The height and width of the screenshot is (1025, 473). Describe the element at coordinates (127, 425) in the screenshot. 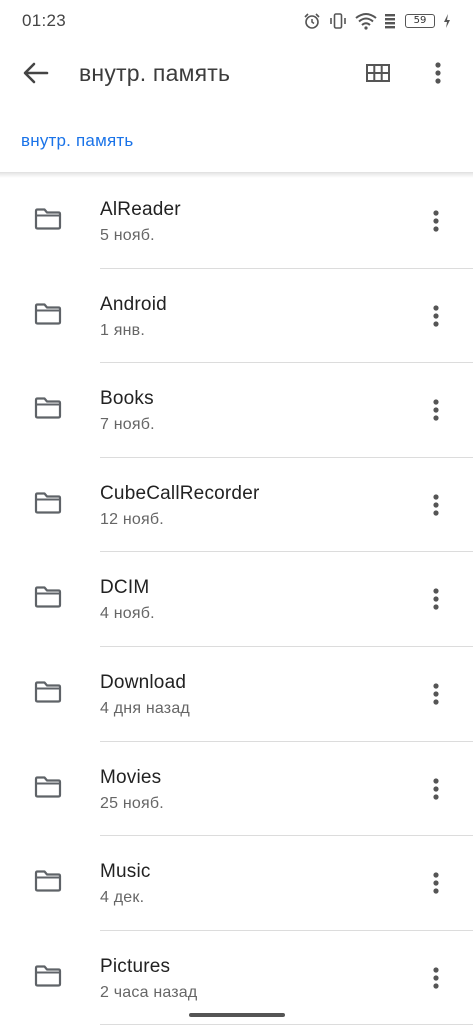

I see `folder-date: 7 нояб.` at that location.